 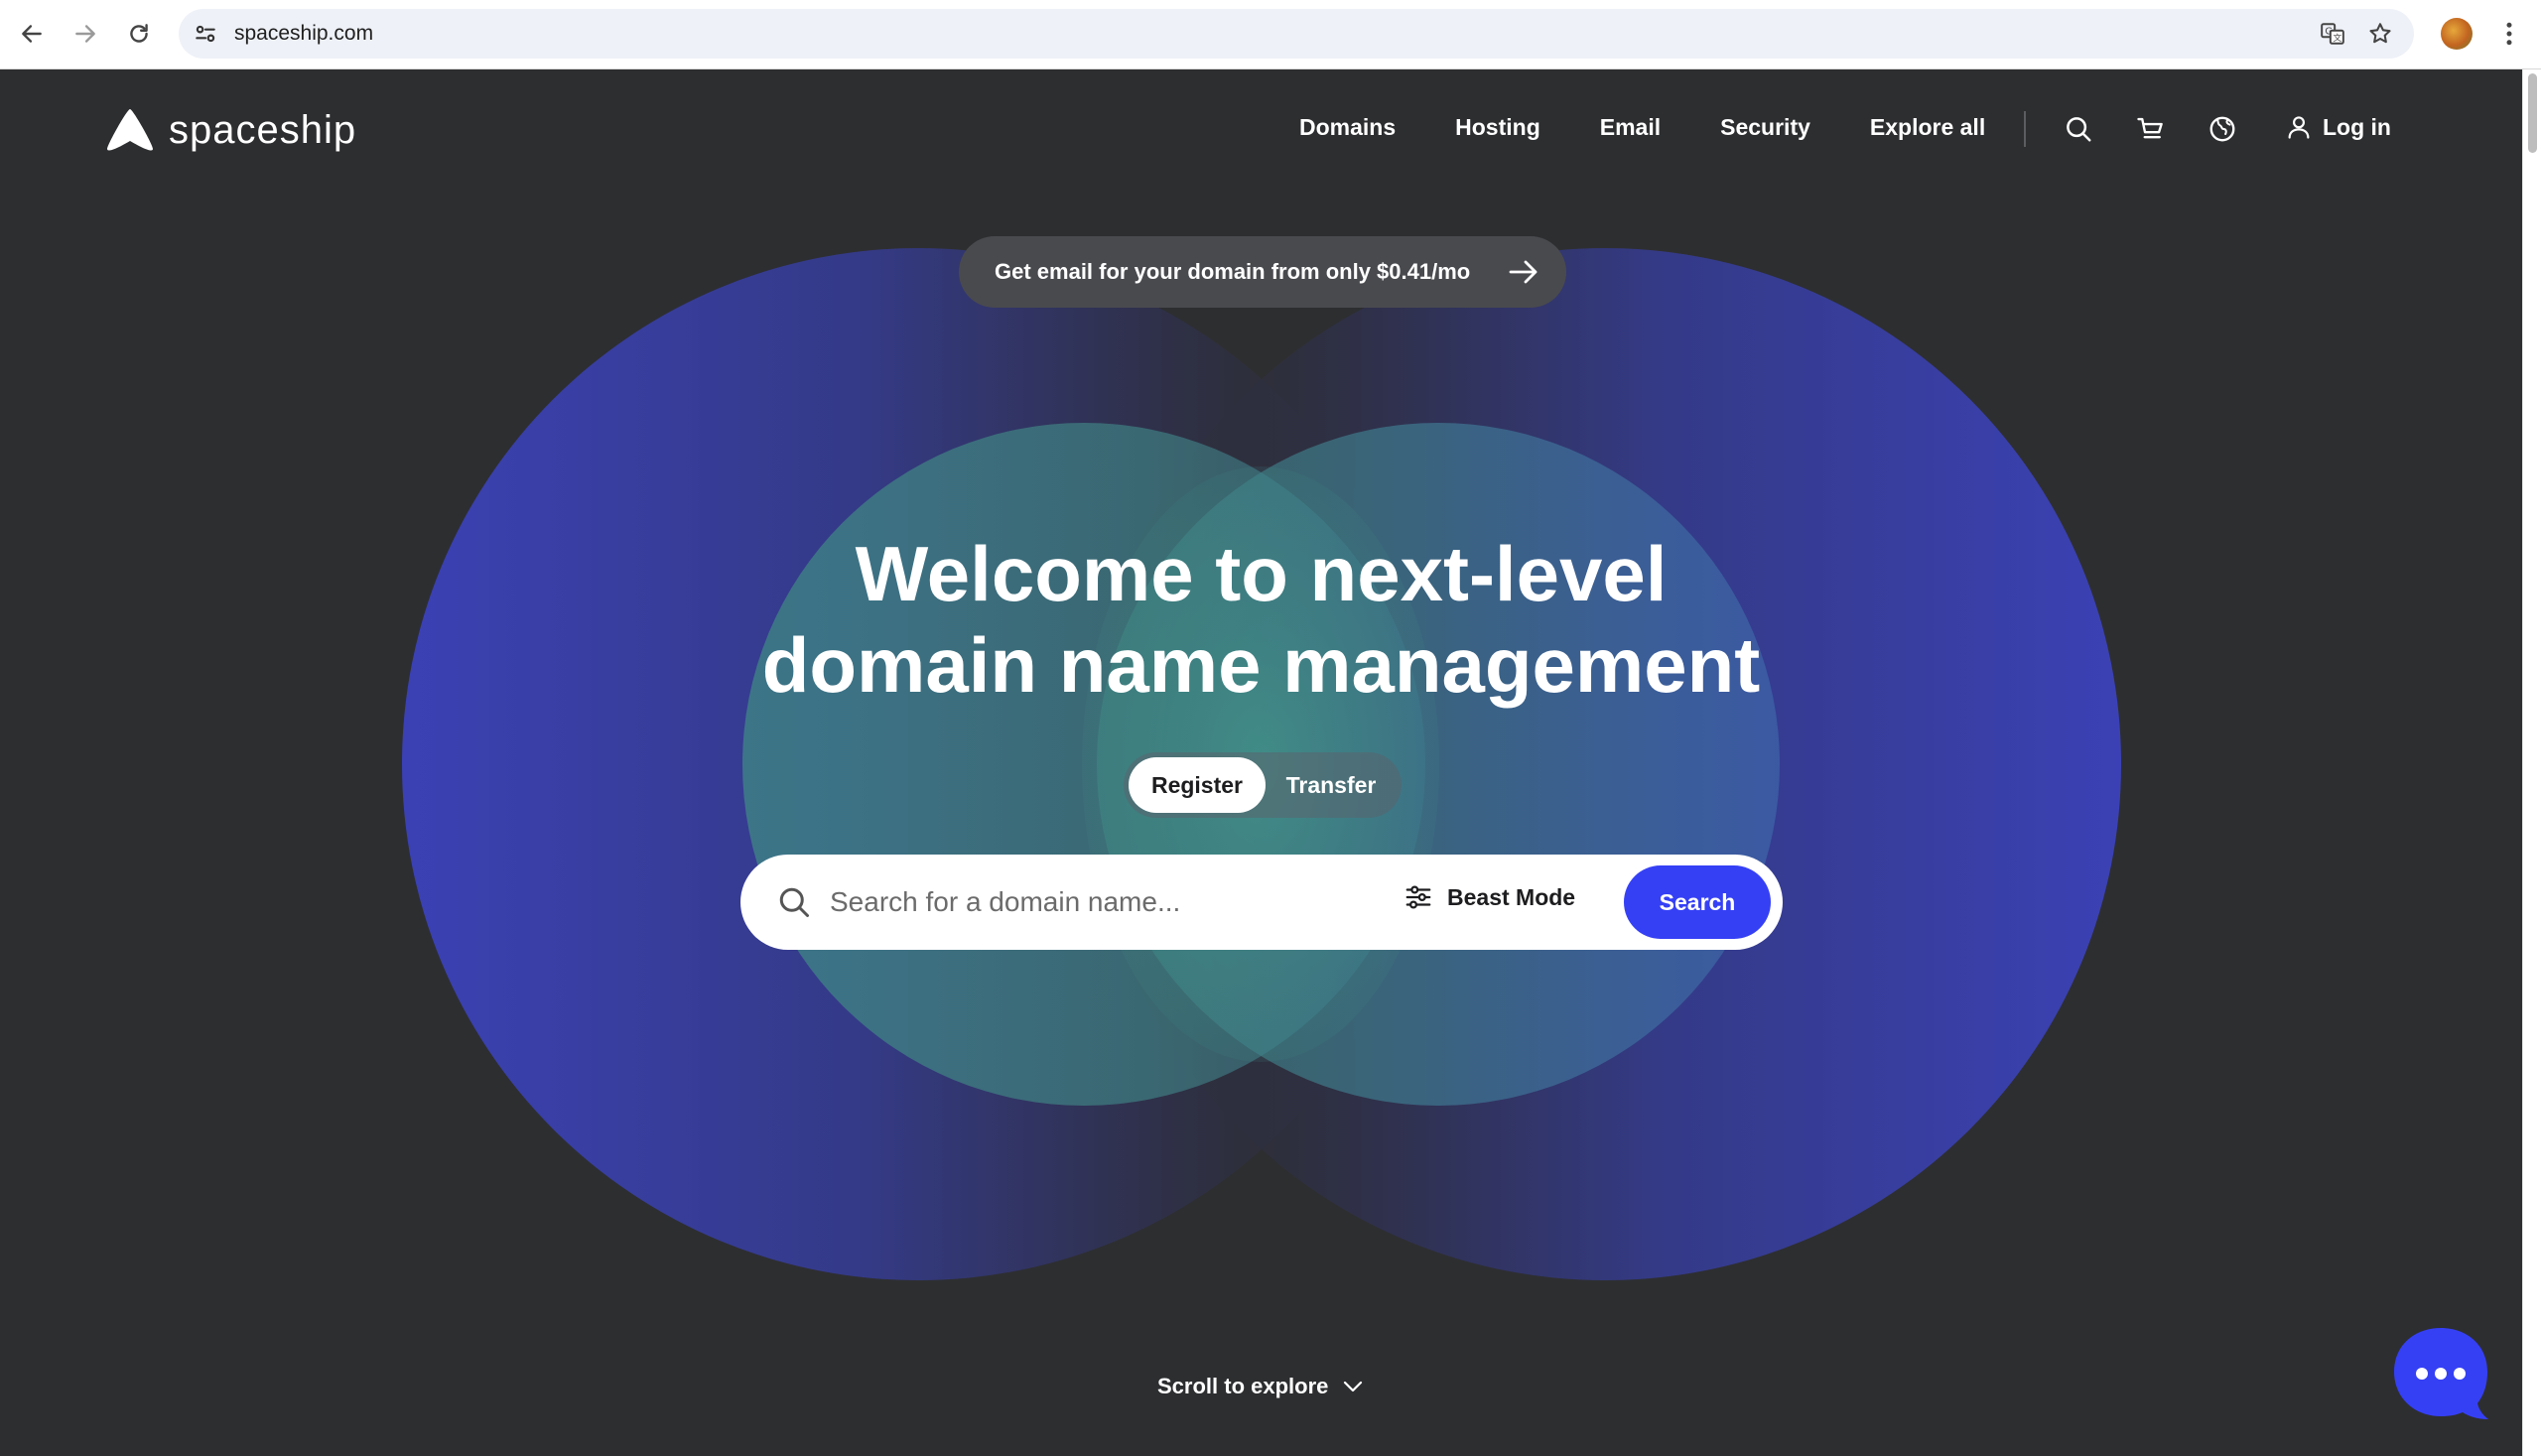 I want to click on forward-button, so click(x=85, y=34).